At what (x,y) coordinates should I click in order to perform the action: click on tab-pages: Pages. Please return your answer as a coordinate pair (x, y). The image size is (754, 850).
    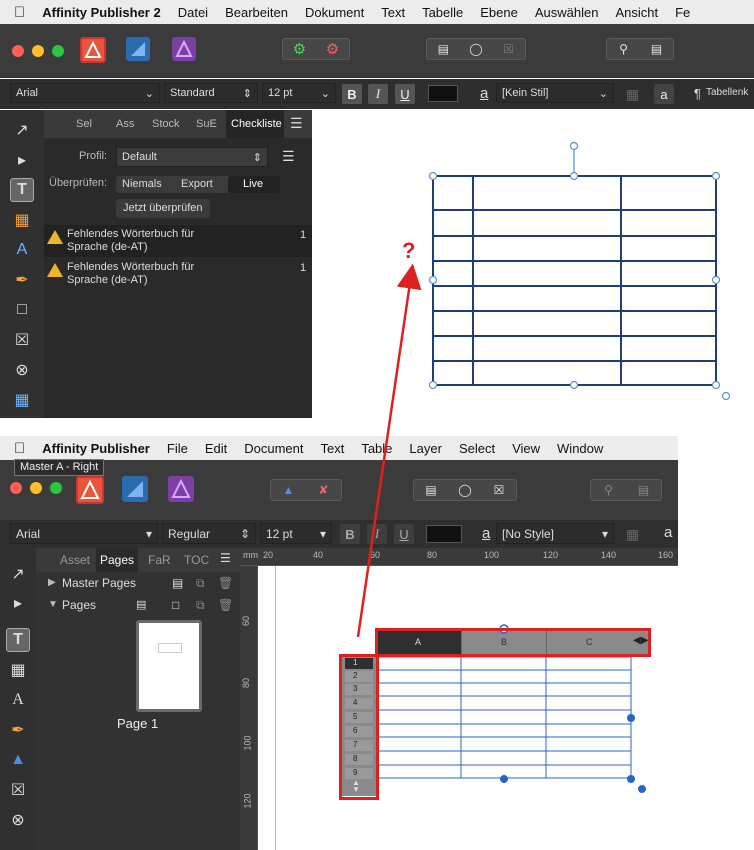
    Looking at the image, I should click on (117, 560).